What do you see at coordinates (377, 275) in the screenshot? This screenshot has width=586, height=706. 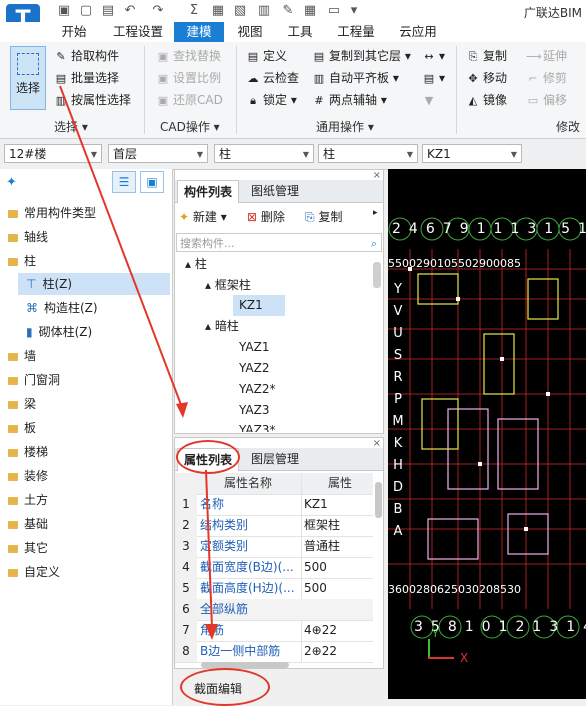 I see `scrollbar-thumb` at bounding box center [377, 275].